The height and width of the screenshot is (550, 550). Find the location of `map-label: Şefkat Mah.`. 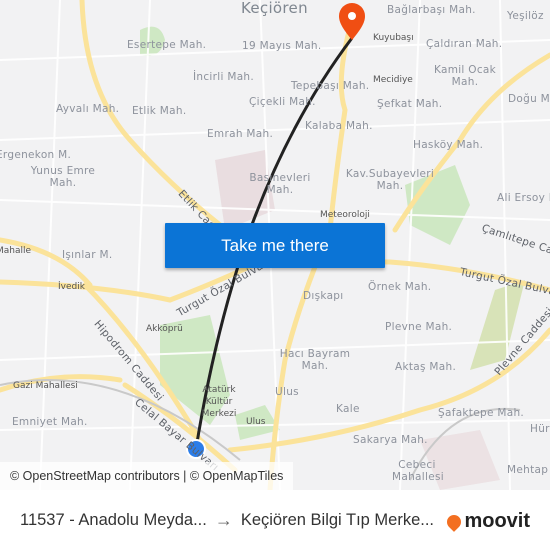

map-label: Şefkat Mah. is located at coordinates (410, 104).